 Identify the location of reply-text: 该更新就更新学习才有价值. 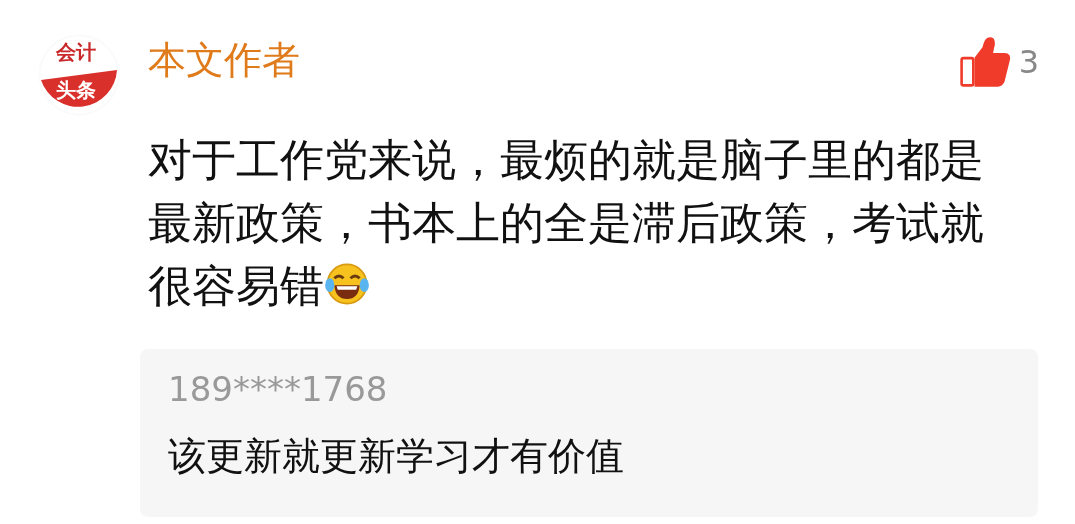
(396, 456).